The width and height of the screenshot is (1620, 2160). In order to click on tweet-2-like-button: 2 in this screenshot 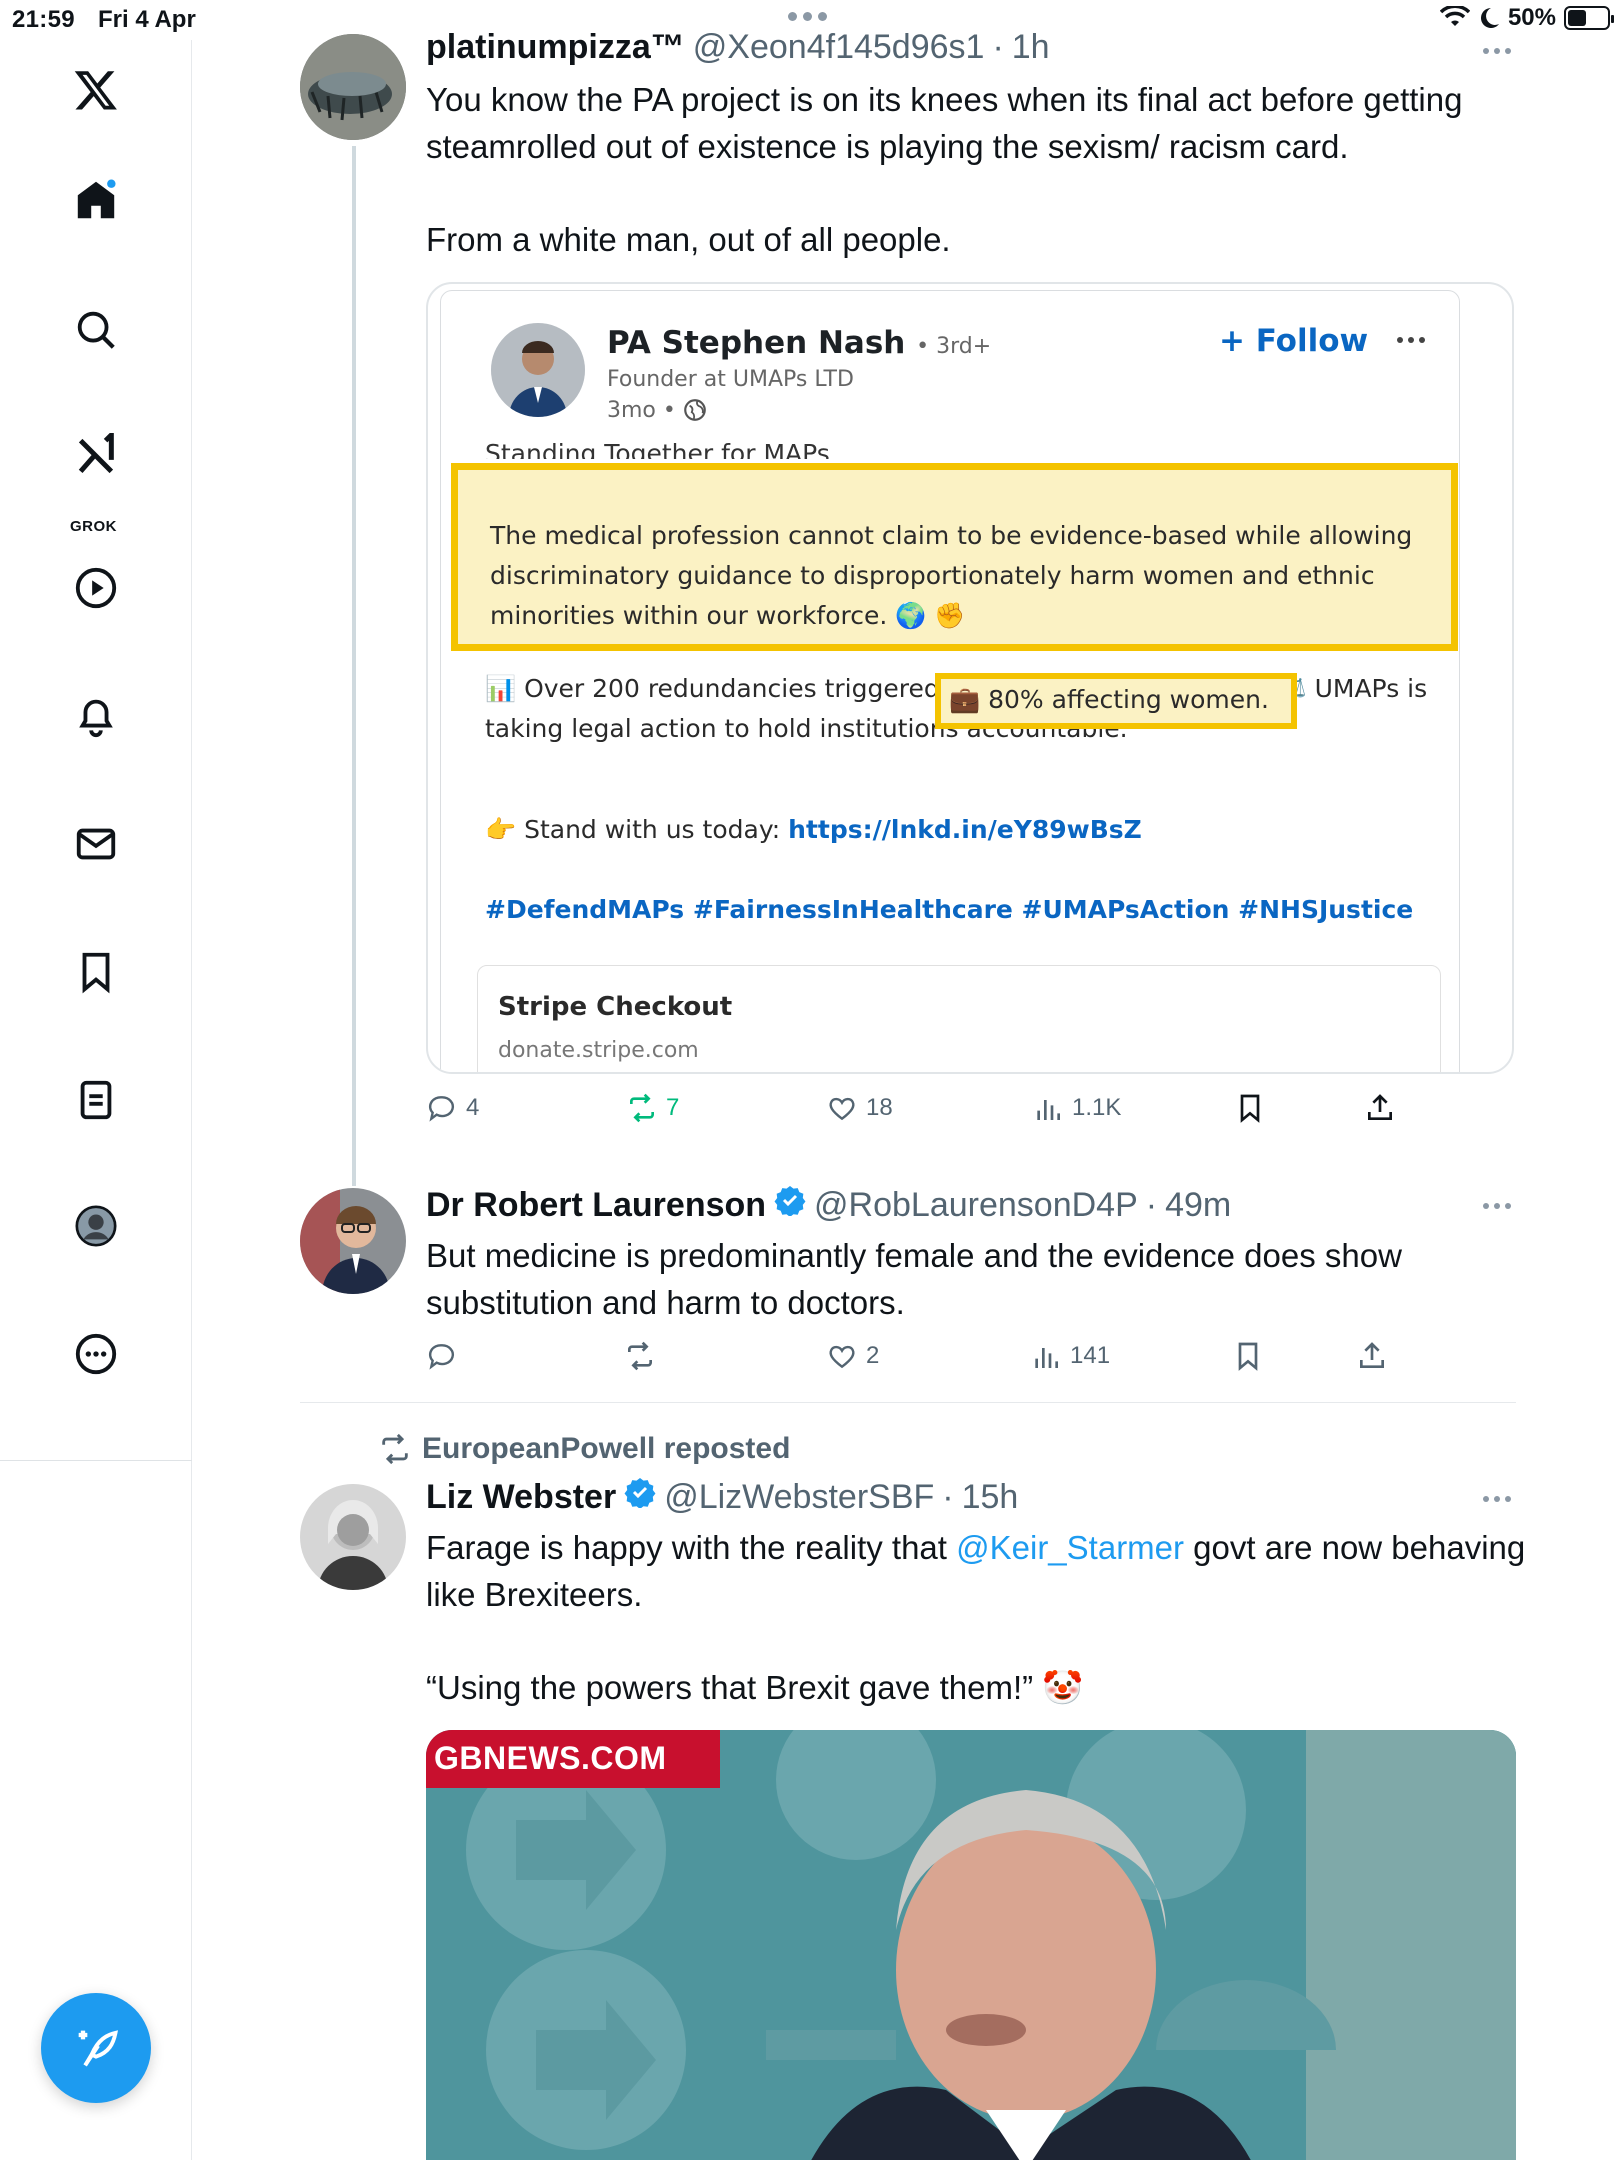, I will do `click(852, 1356)`.